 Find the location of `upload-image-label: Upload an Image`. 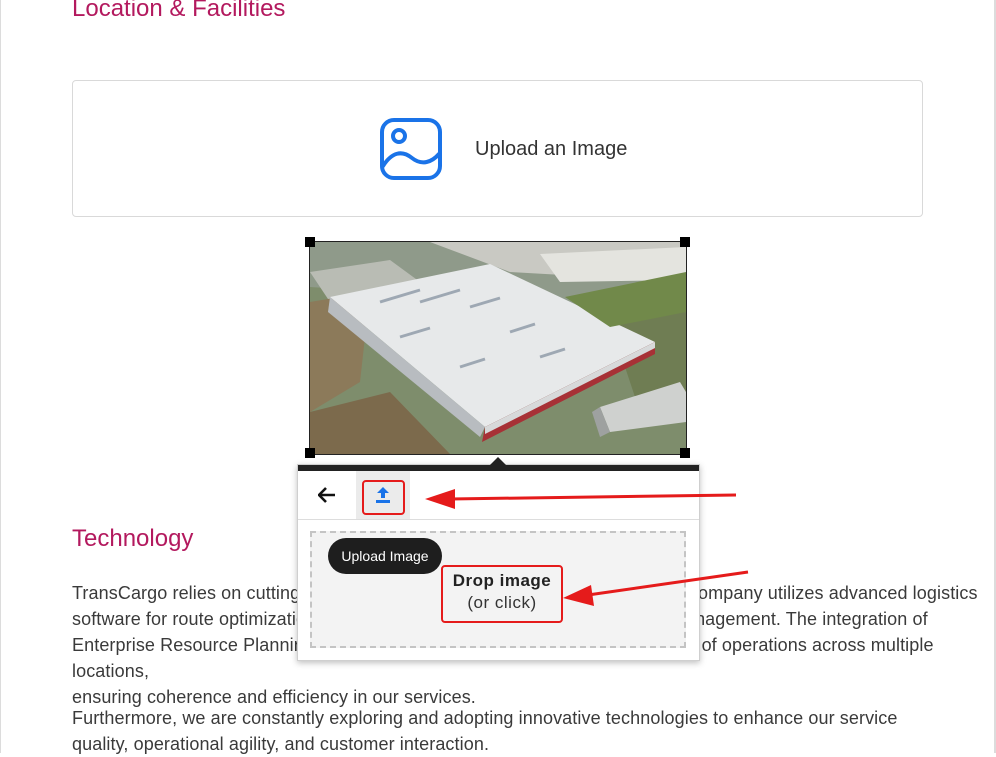

upload-image-label: Upload an Image is located at coordinates (551, 149).